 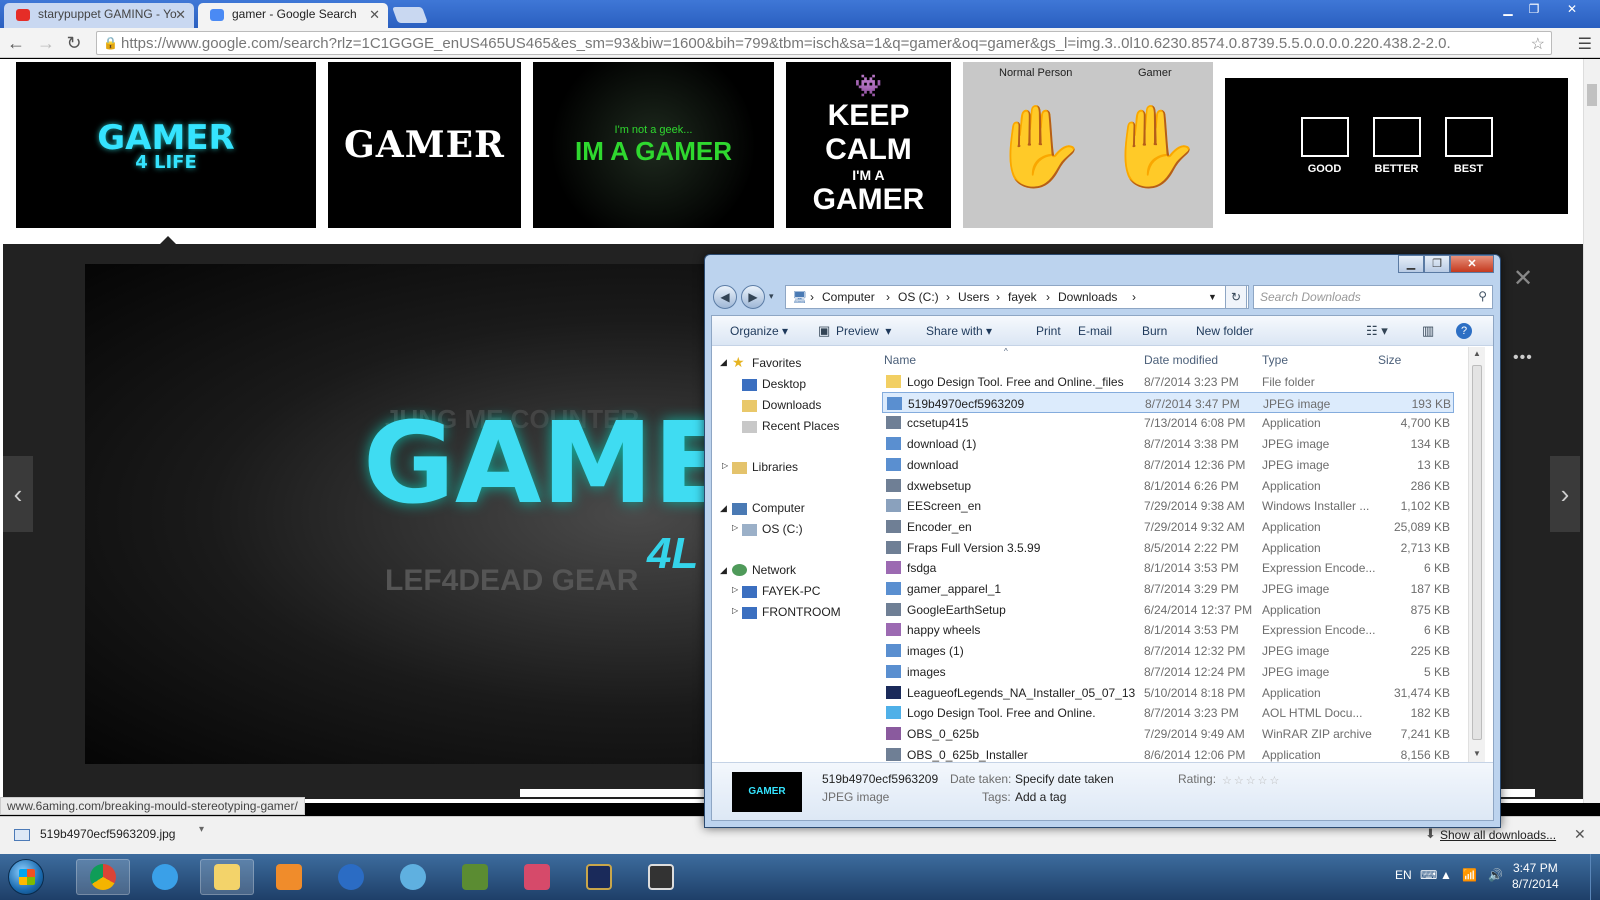 I want to click on taskbar-lol, so click(x=599, y=877).